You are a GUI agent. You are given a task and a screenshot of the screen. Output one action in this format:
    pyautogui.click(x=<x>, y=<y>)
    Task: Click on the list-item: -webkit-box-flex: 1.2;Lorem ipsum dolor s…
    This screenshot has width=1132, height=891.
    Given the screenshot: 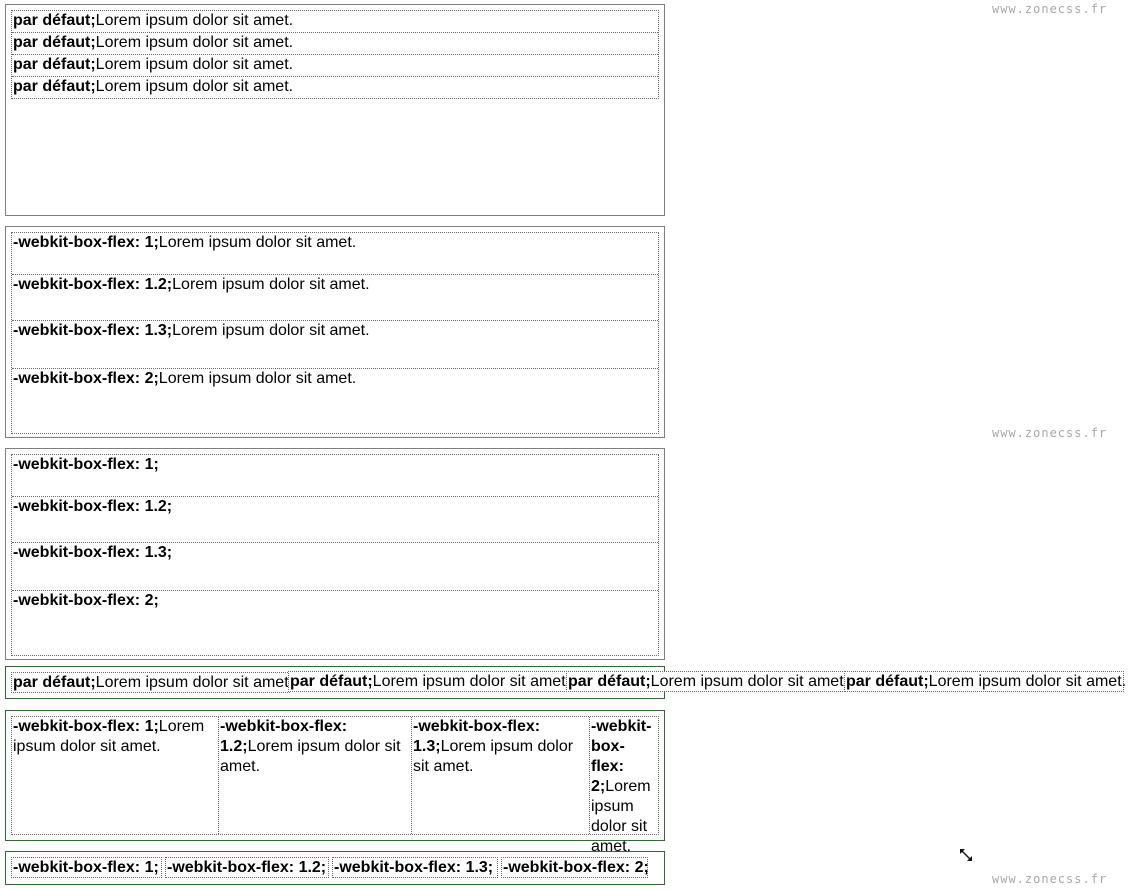 What is the action you would take?
    pyautogui.click(x=315, y=775)
    